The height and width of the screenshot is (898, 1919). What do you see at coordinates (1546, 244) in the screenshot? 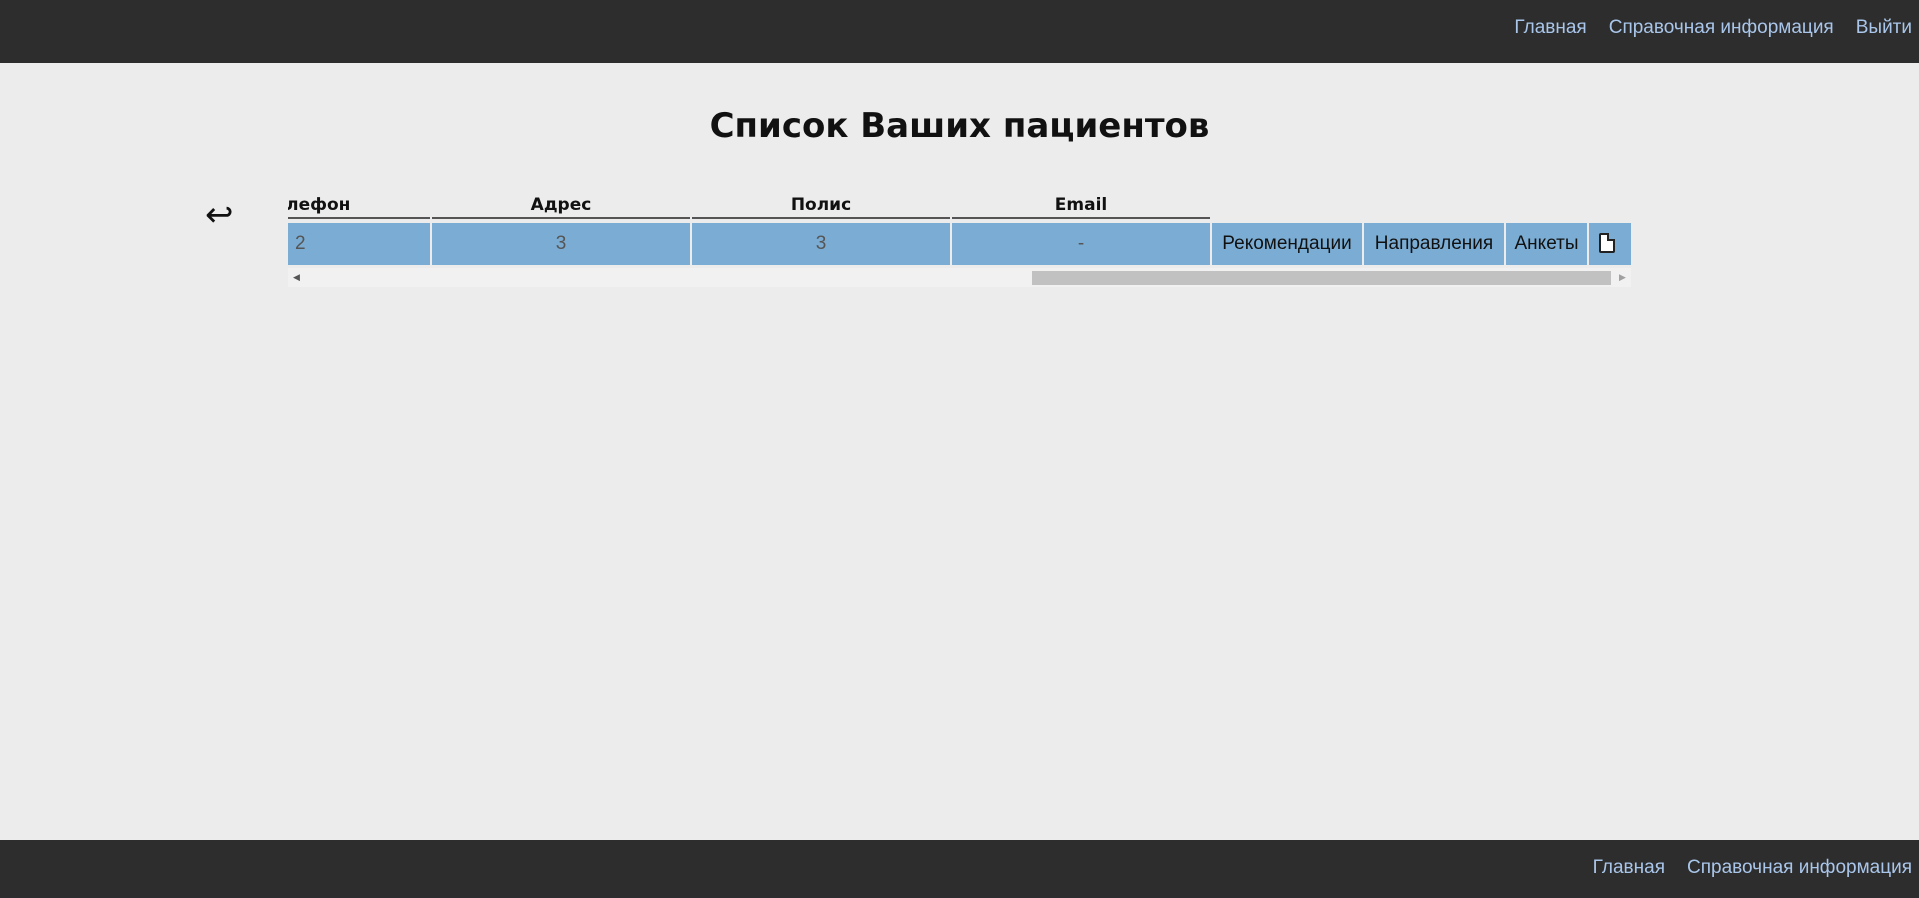
I see `questionnaires-button: Анкеты` at bounding box center [1546, 244].